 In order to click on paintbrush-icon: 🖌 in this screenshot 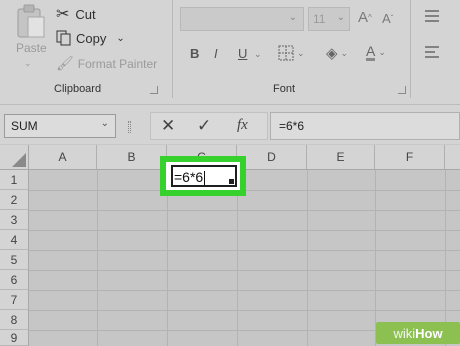, I will do `click(65, 63)`.